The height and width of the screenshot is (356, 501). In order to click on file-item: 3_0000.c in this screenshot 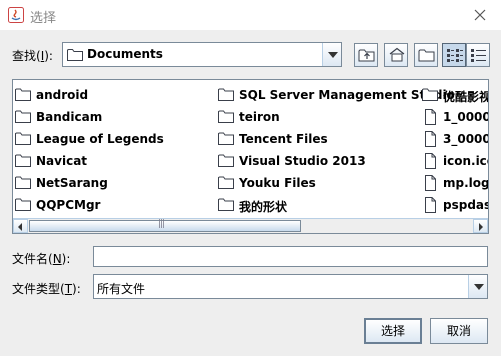, I will do `click(455, 139)`.